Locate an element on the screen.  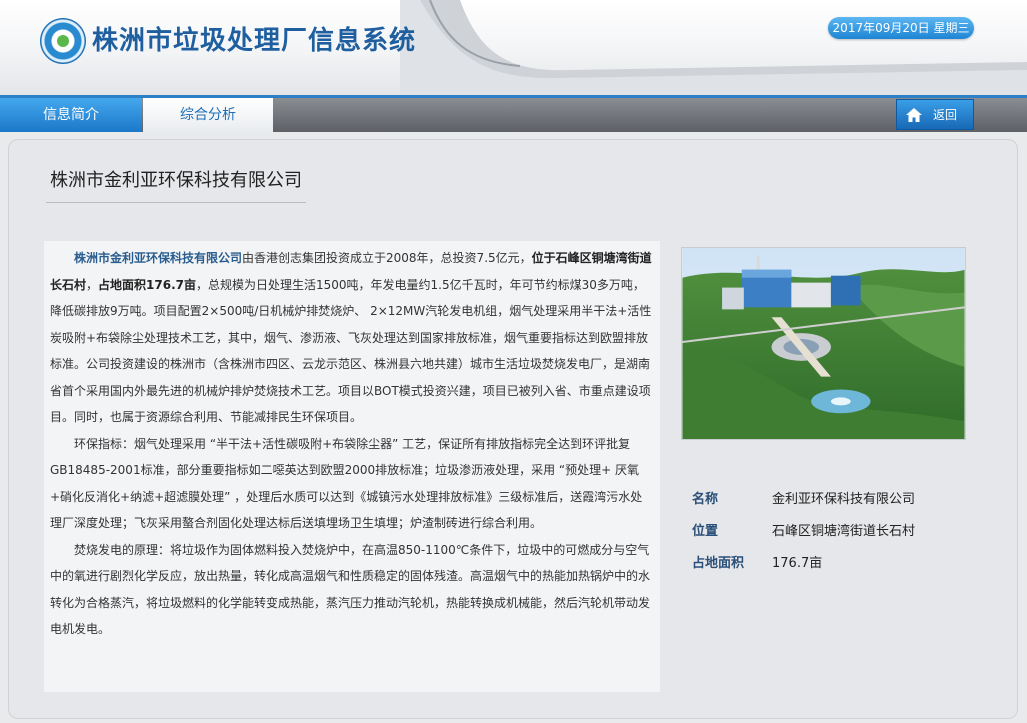
info-row-name: 名称 金利亚环保科技有限公司 is located at coordinates (842, 498).